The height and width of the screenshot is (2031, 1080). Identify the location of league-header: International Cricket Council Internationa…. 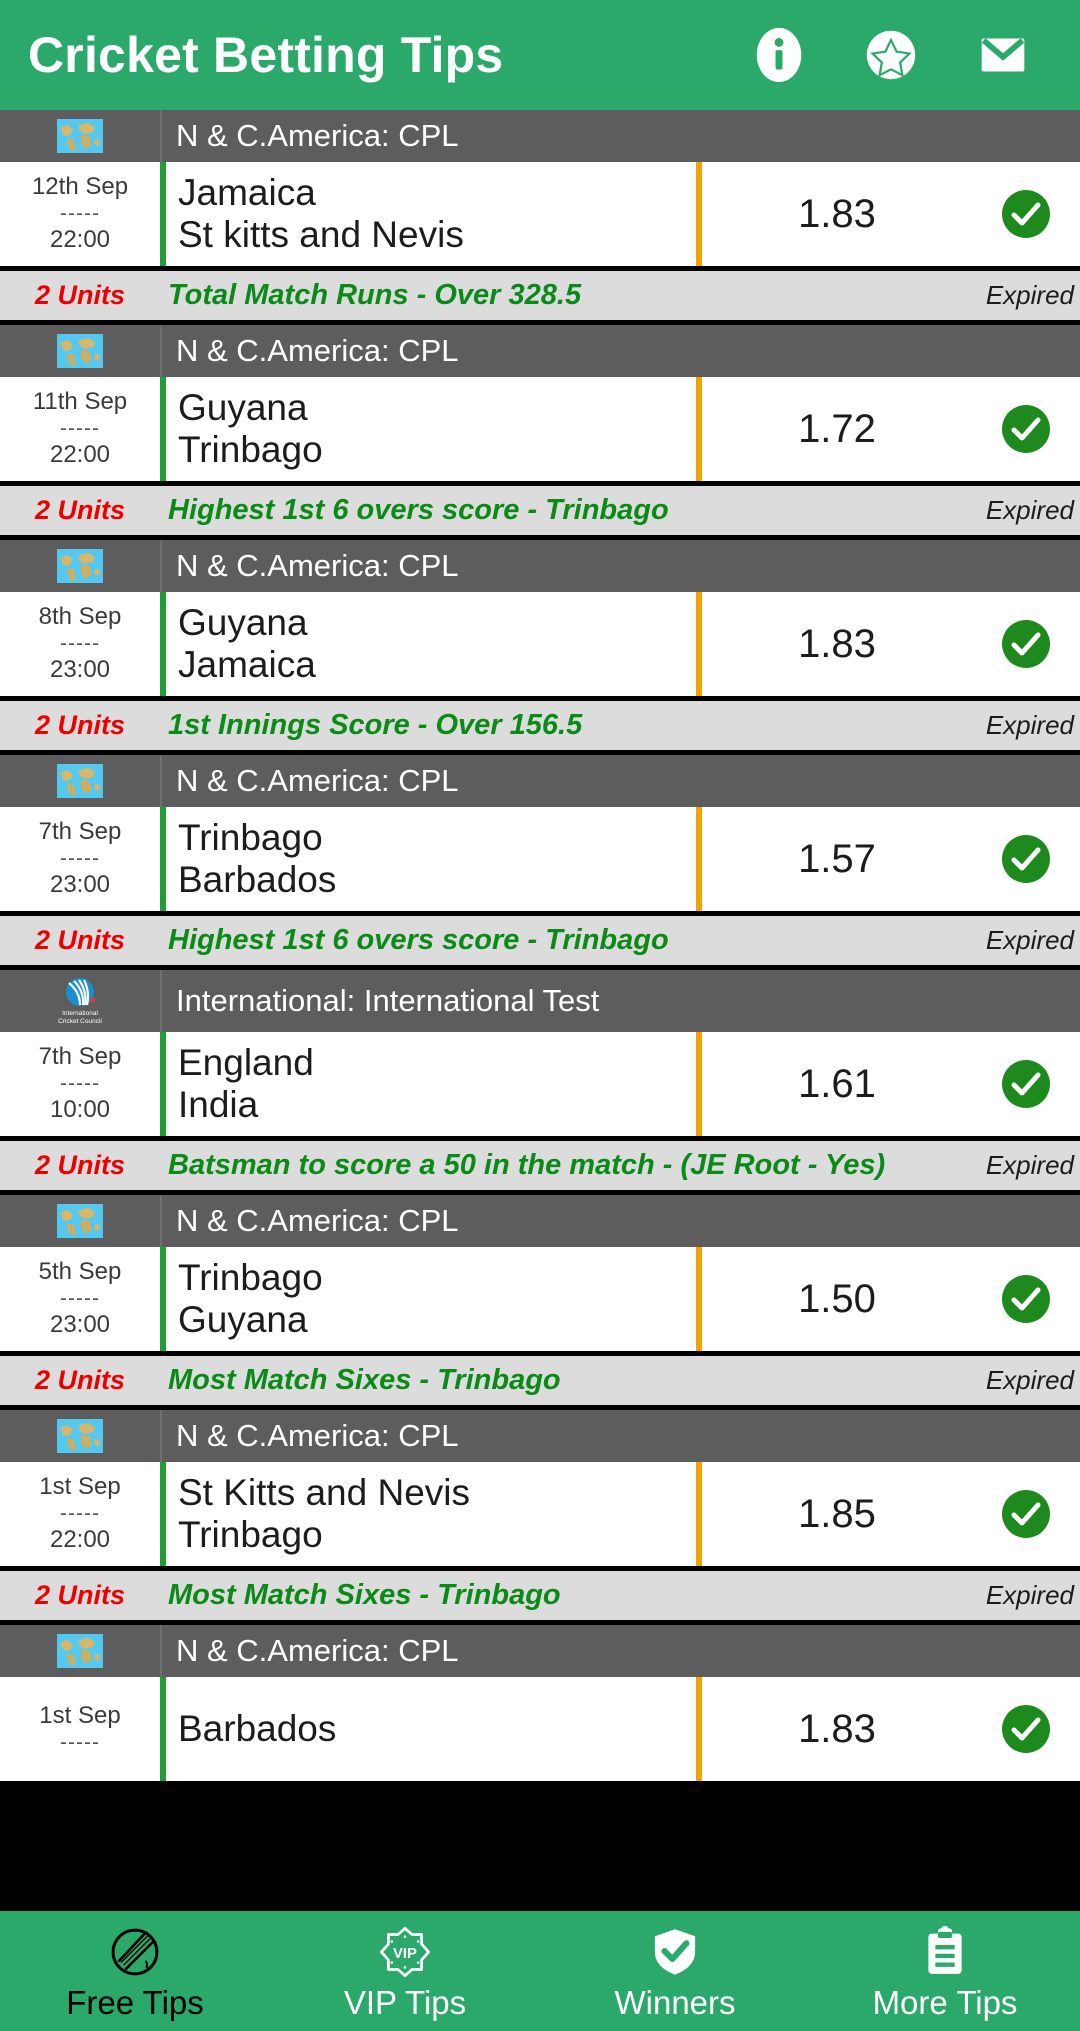
(540, 1001).